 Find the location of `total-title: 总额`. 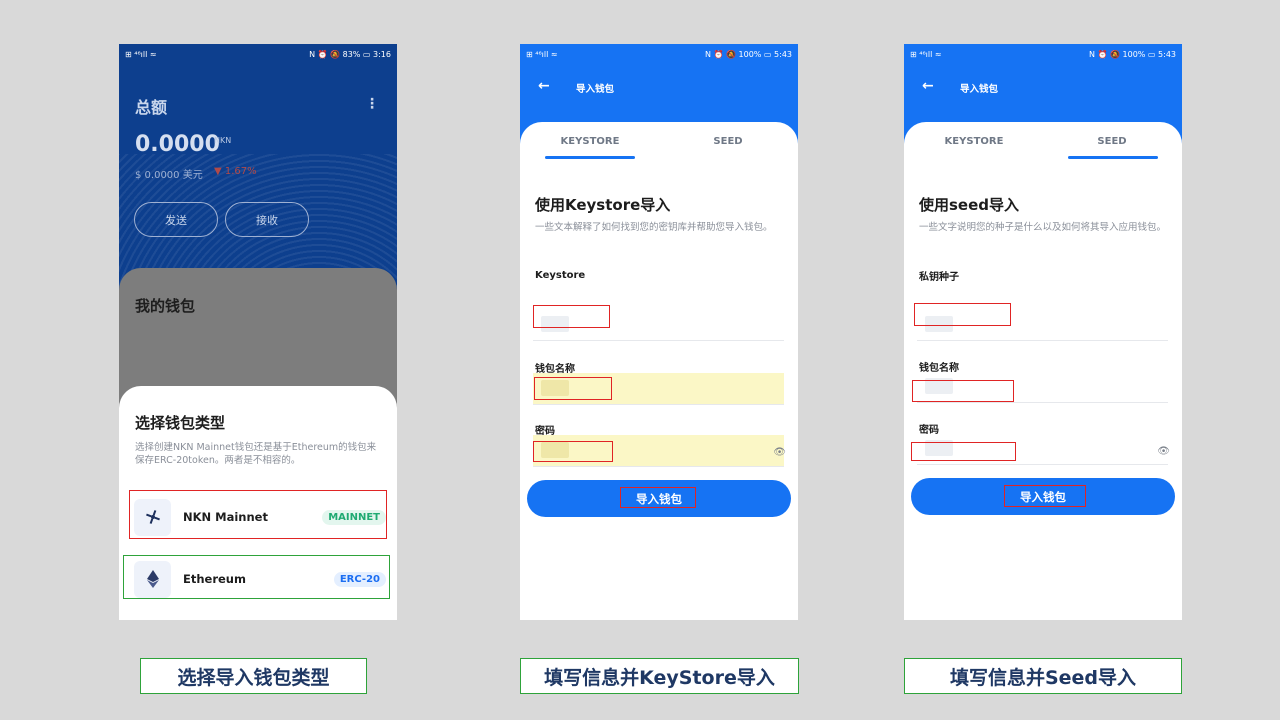

total-title: 总额 is located at coordinates (151, 107).